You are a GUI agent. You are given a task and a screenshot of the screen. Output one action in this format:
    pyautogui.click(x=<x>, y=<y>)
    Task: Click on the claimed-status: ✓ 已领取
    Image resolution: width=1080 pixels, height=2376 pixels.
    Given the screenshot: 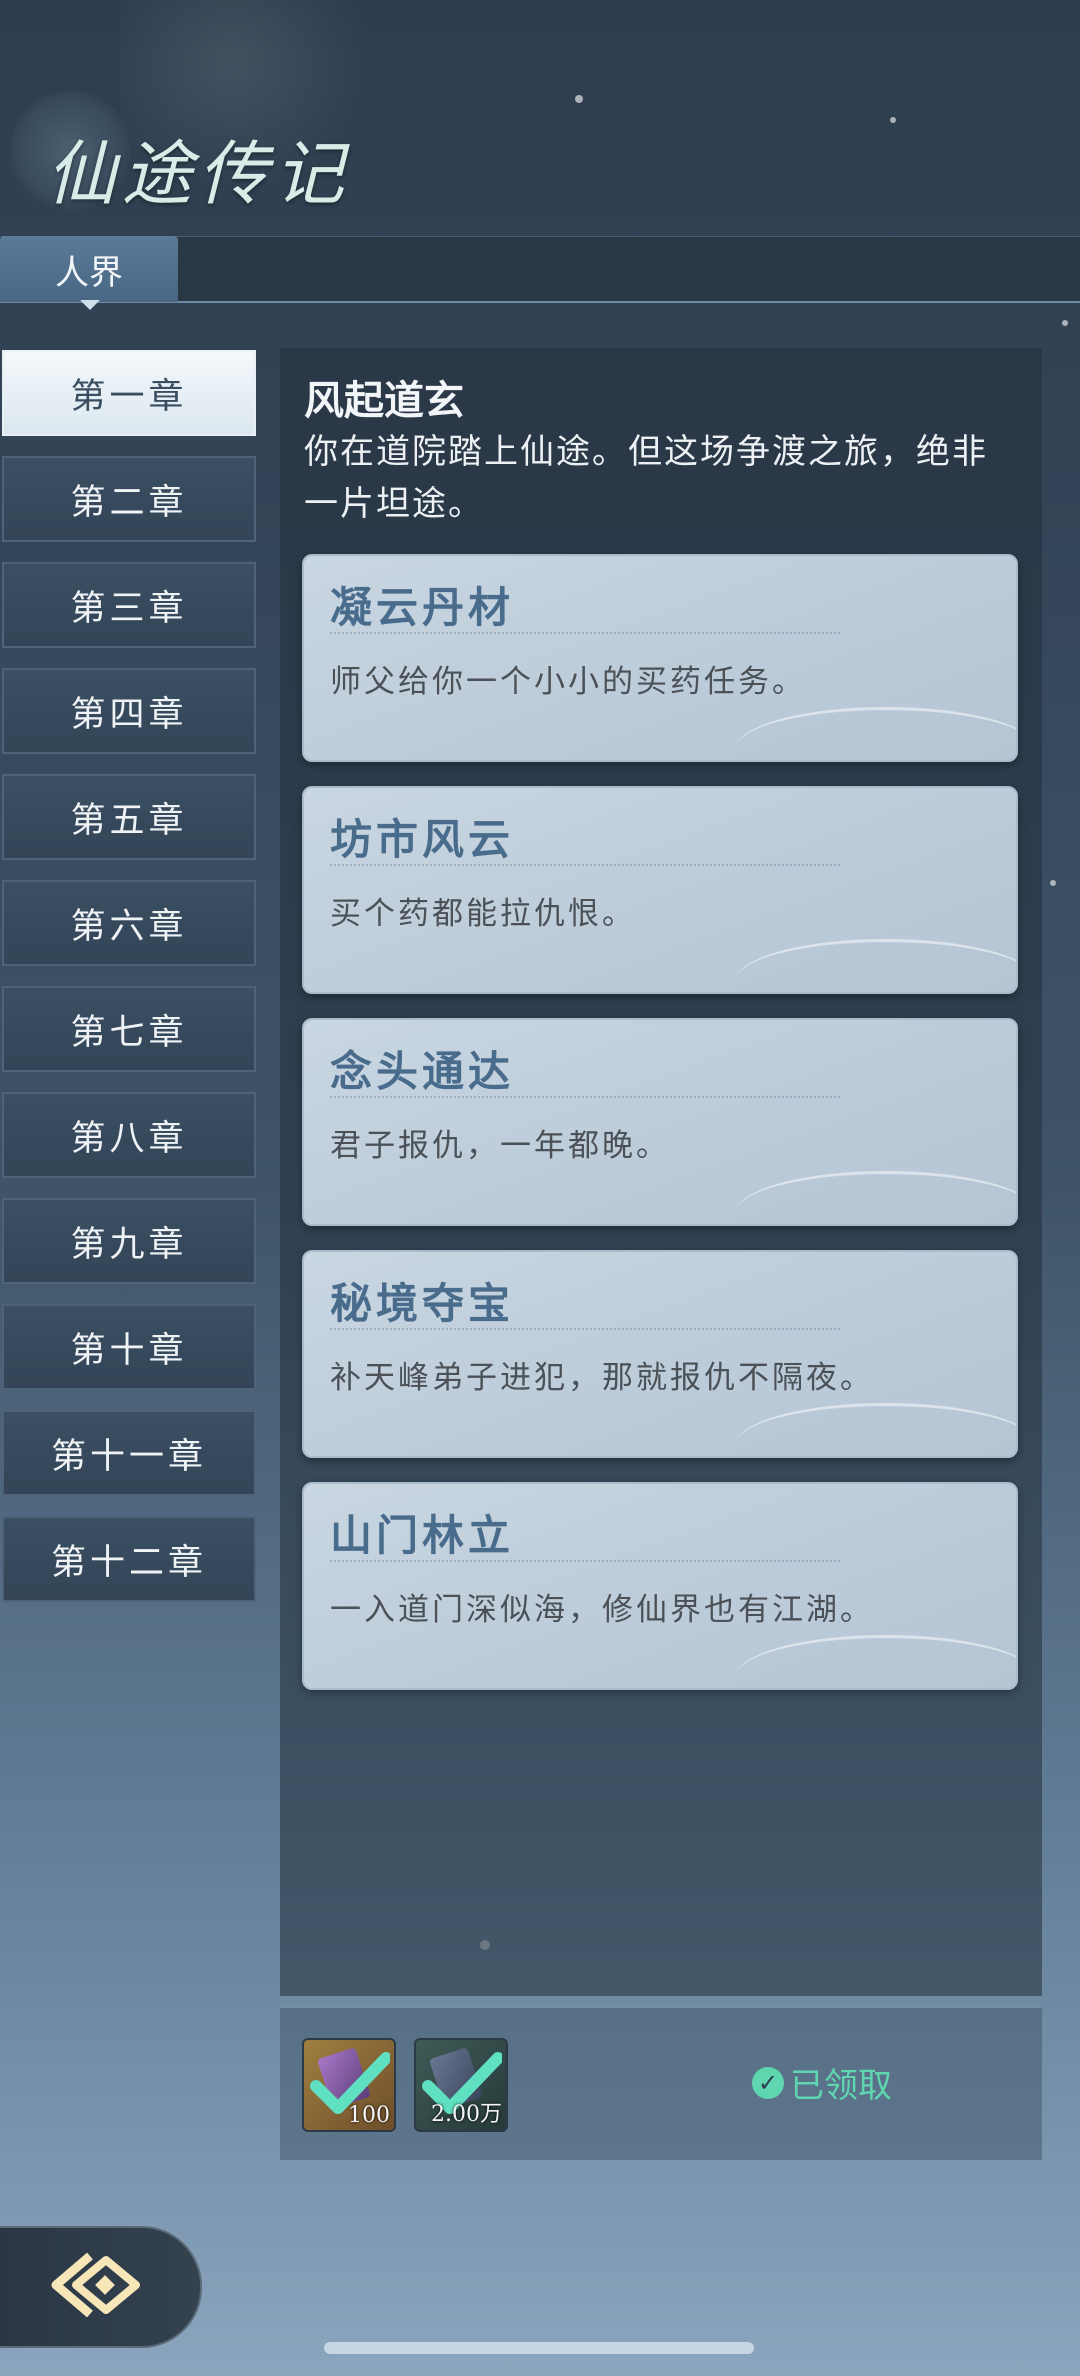 What is the action you would take?
    pyautogui.click(x=822, y=2082)
    